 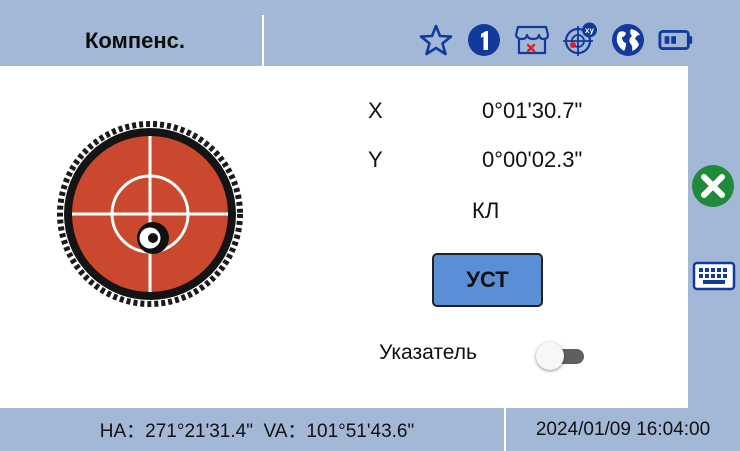 What do you see at coordinates (150, 214) in the screenshot?
I see `level-bubble-display` at bounding box center [150, 214].